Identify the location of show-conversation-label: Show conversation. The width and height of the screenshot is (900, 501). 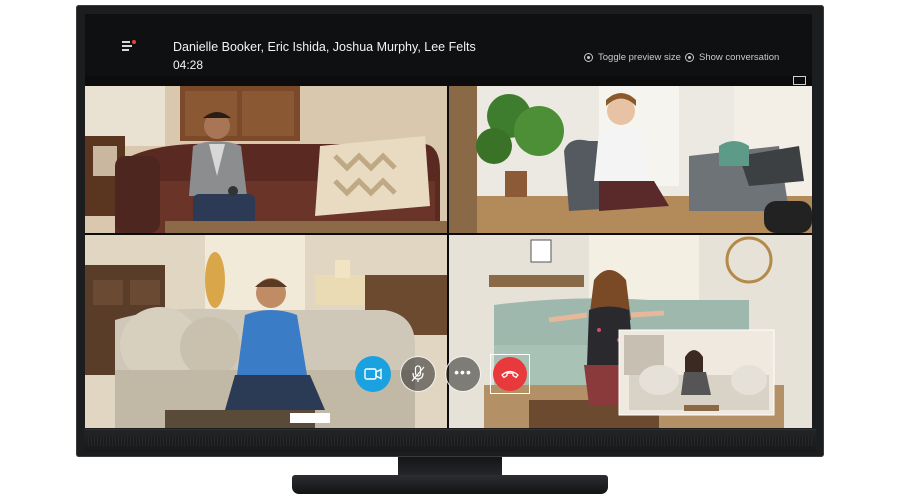
(739, 57).